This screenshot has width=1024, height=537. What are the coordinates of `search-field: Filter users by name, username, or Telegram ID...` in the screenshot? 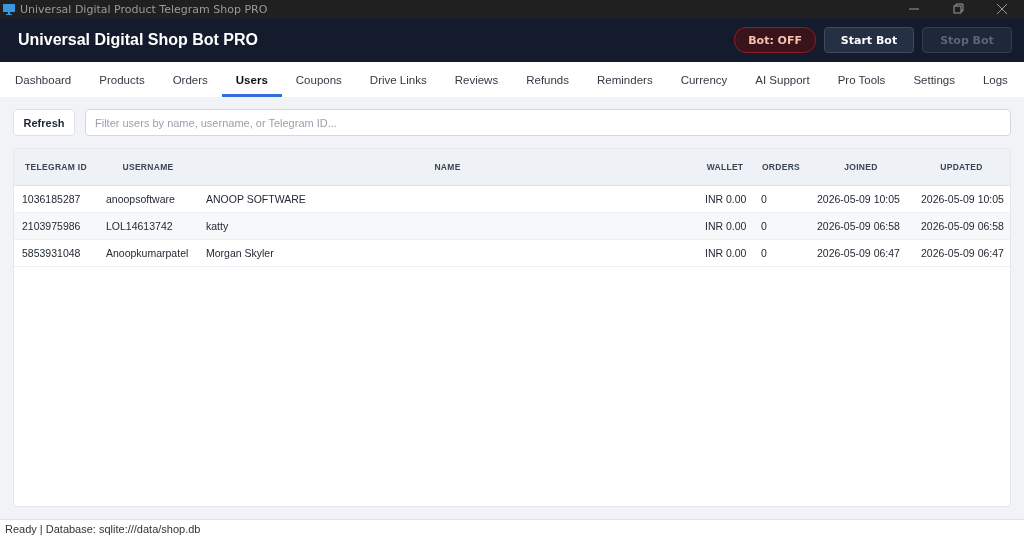 It's located at (548, 122).